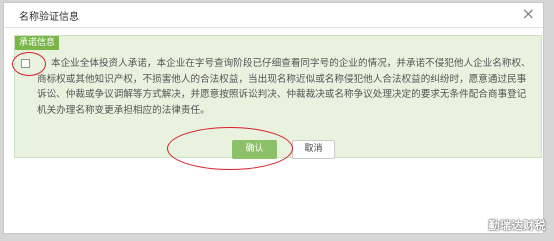 Image resolution: width=554 pixels, height=241 pixels. I want to click on watermark: 勤瑞达财税, so click(509, 225).